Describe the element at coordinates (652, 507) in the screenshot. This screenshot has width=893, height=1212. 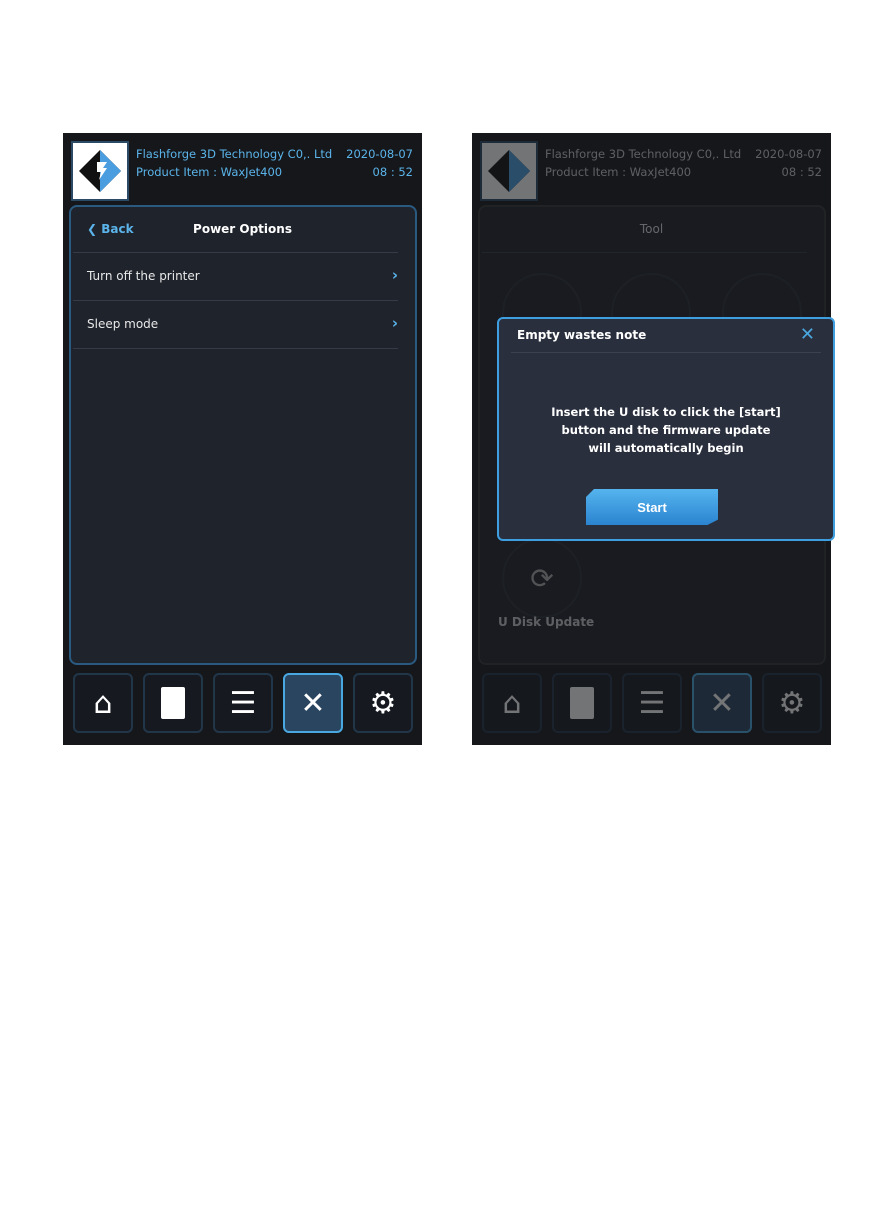
I see `start-button: Start` at that location.